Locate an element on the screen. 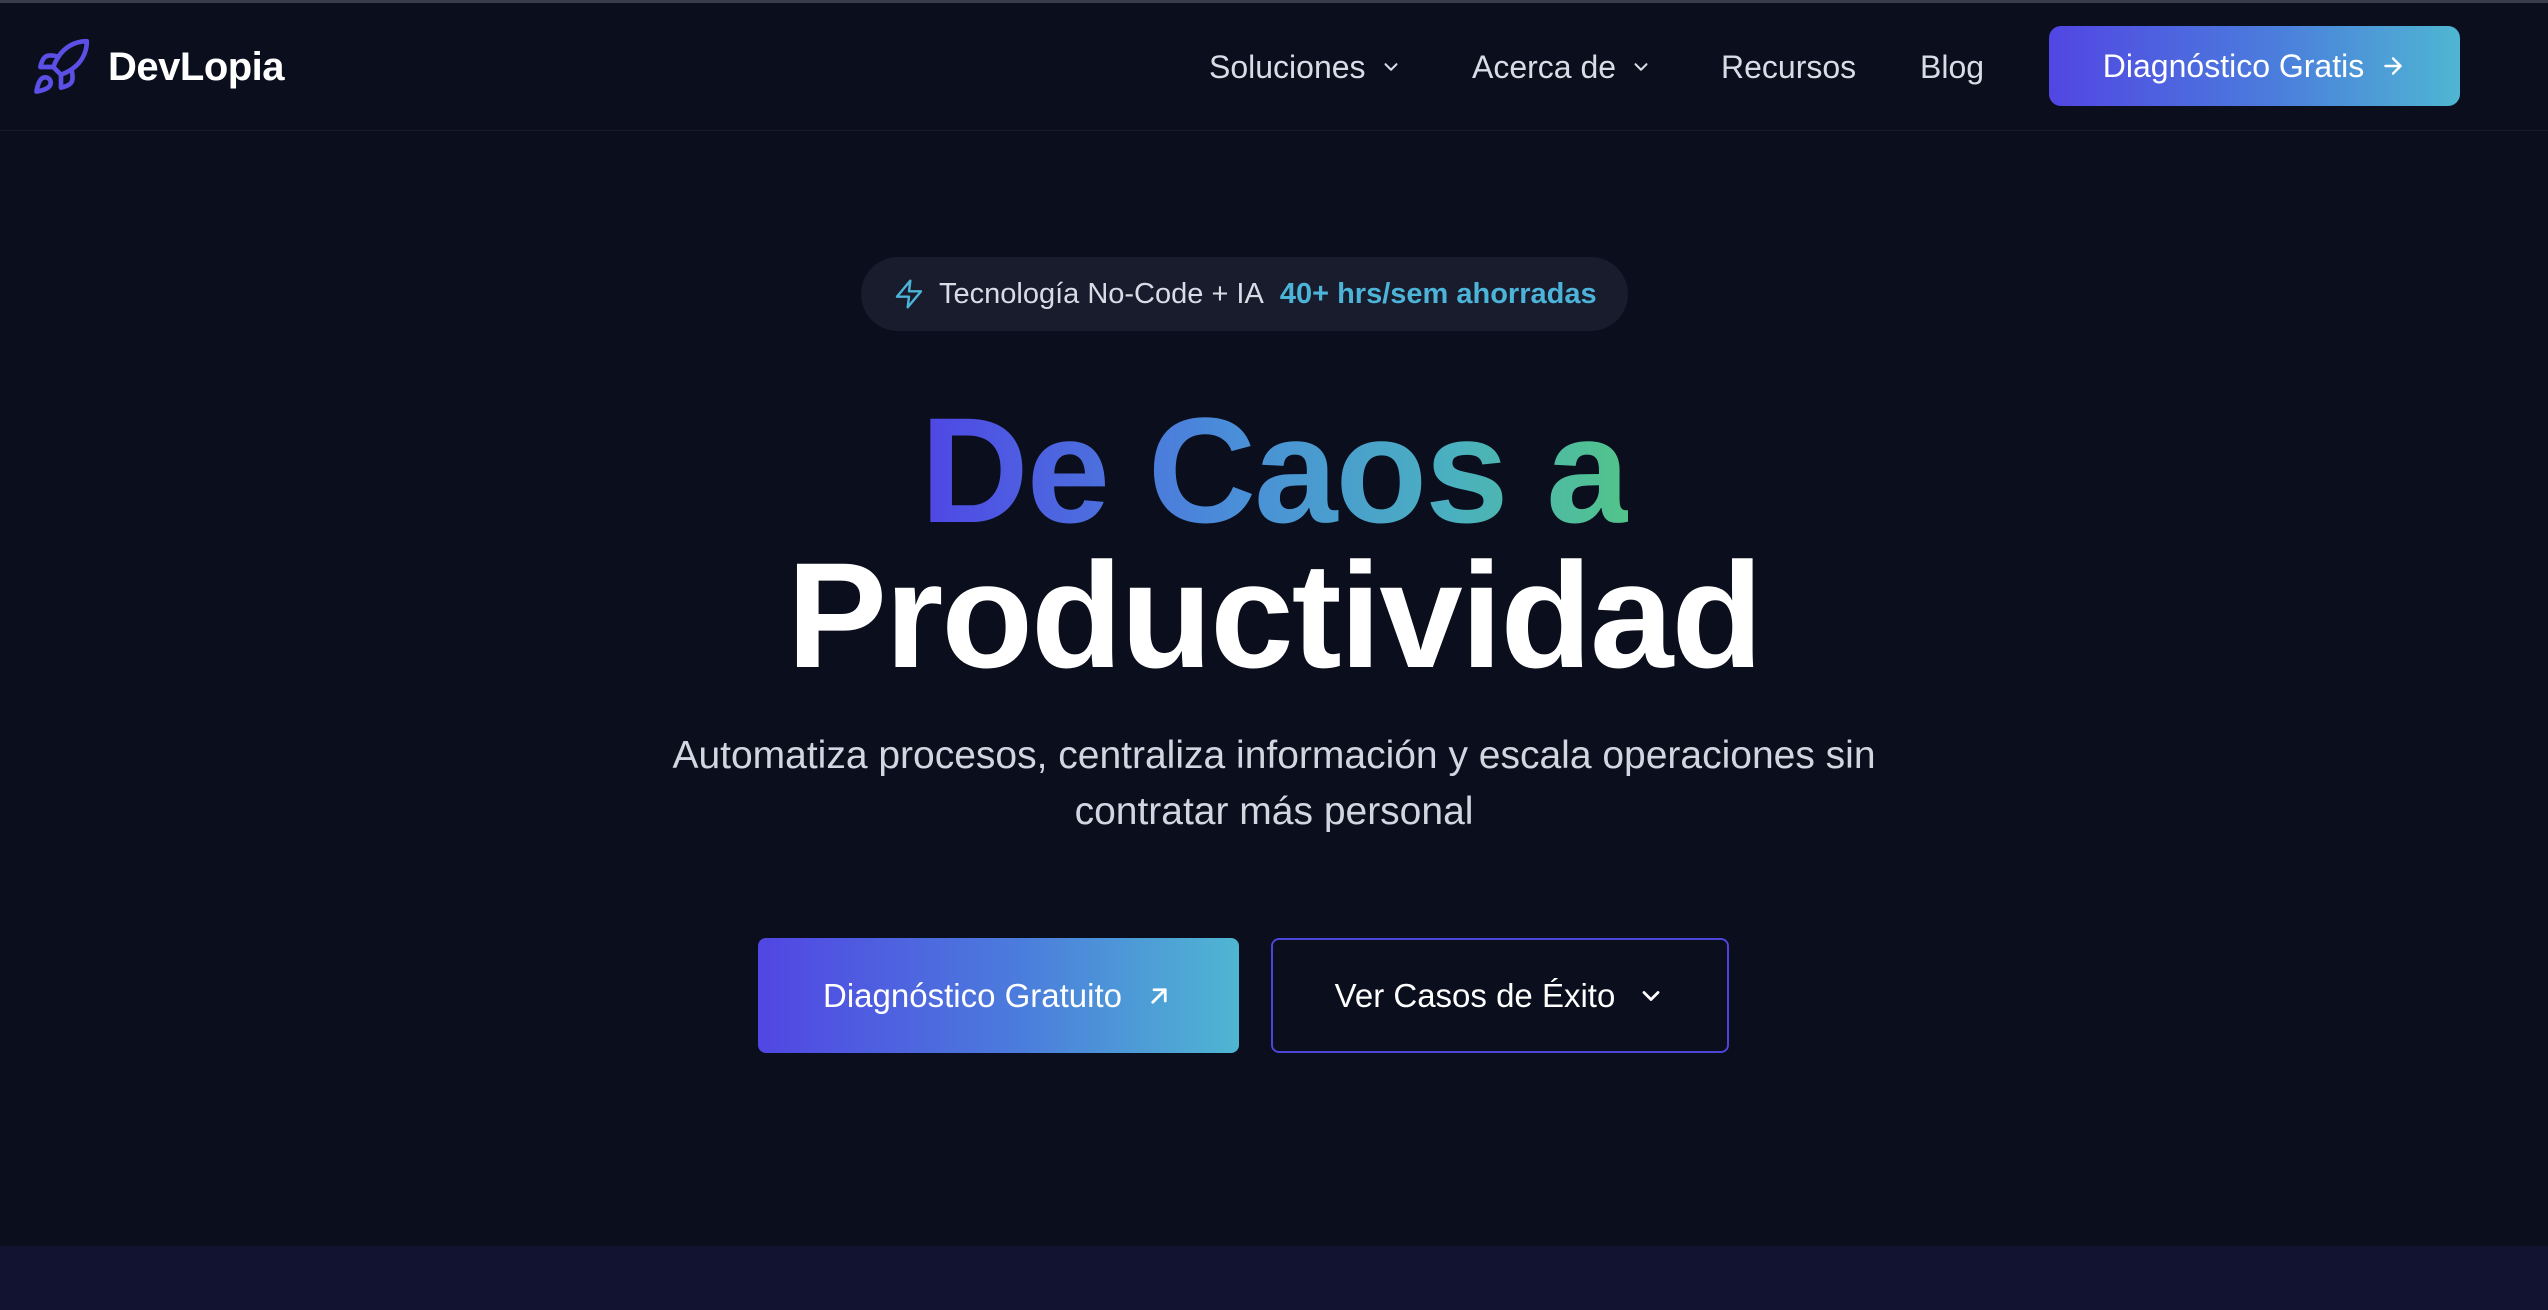  nav-item-acerca-de: Acerca de is located at coordinates (1562, 67).